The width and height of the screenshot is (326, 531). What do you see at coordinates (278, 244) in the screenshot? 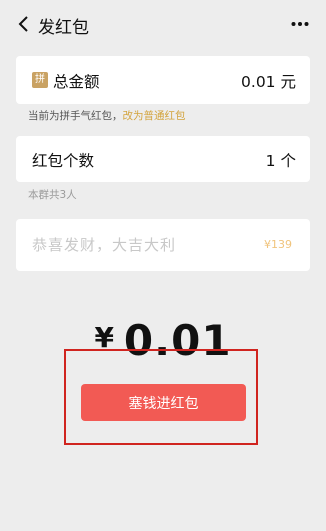
I see `cover-price-tag: ¥139` at bounding box center [278, 244].